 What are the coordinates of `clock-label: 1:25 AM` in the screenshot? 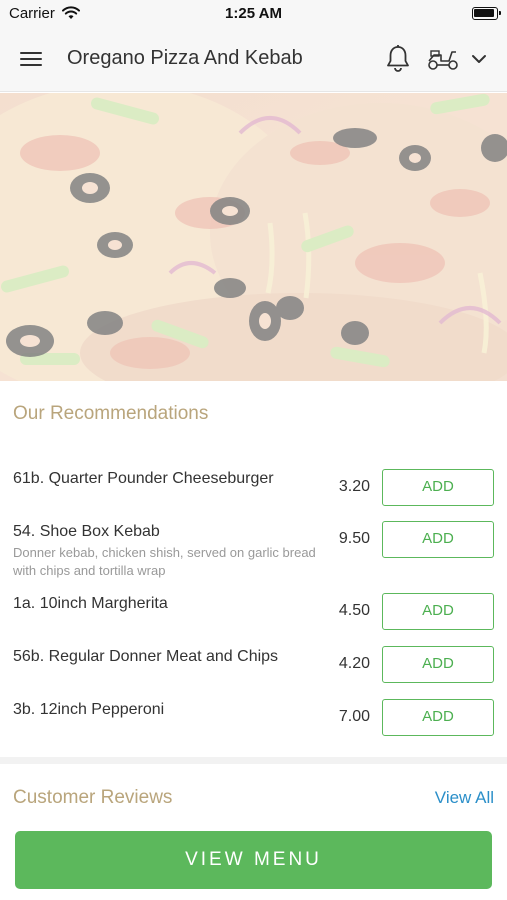 It's located at (253, 13).